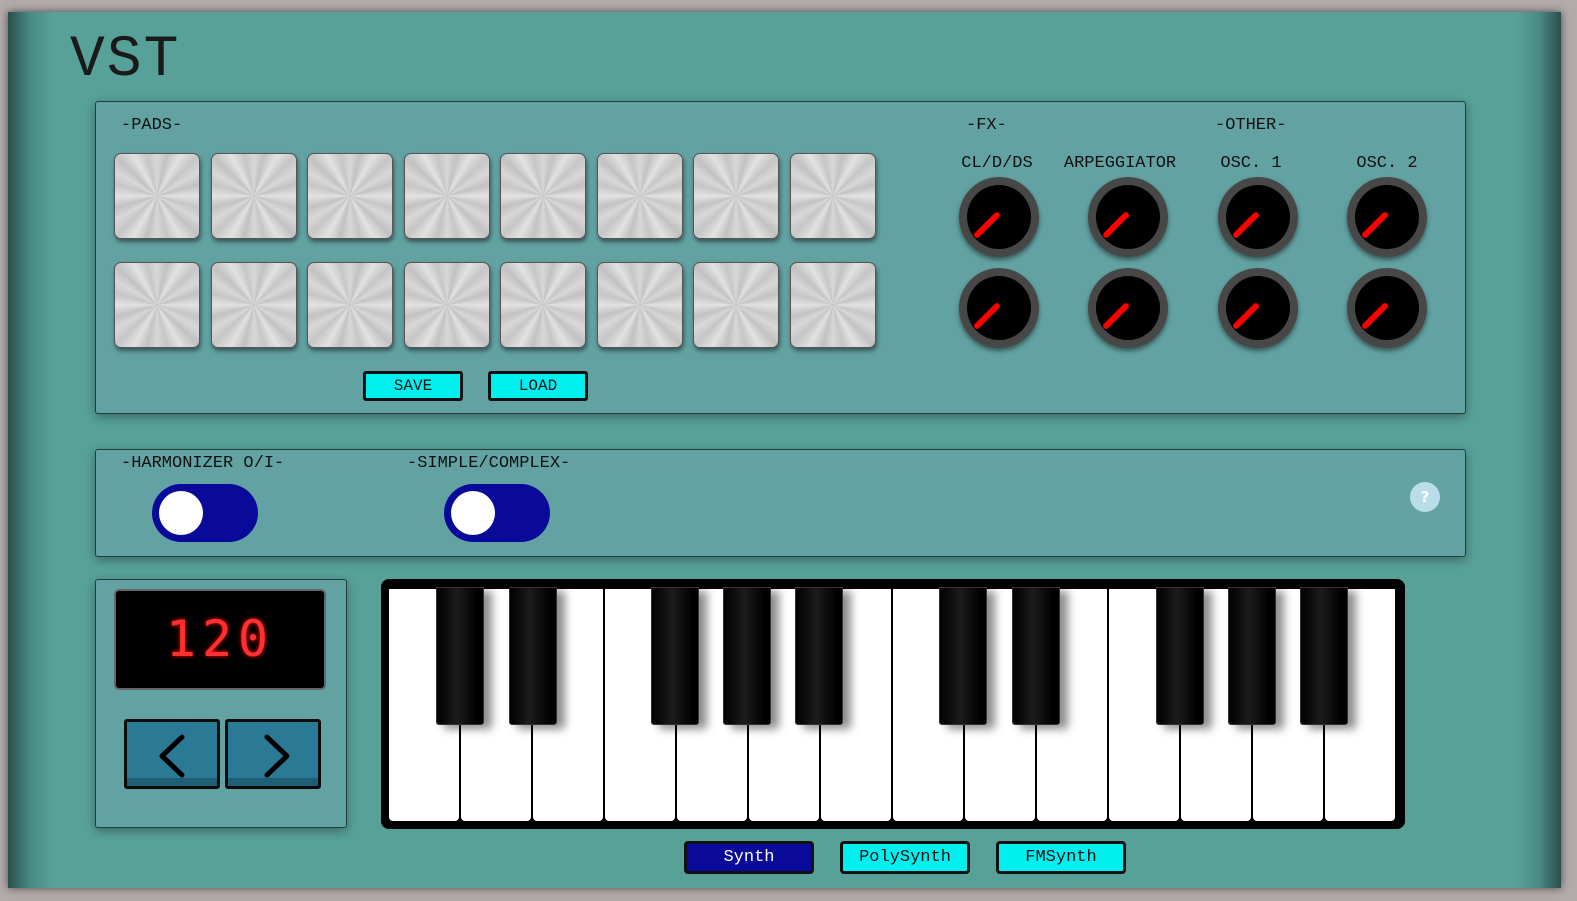 Image resolution: width=1577 pixels, height=901 pixels. What do you see at coordinates (205, 513) in the screenshot?
I see `harmonizer-toggle` at bounding box center [205, 513].